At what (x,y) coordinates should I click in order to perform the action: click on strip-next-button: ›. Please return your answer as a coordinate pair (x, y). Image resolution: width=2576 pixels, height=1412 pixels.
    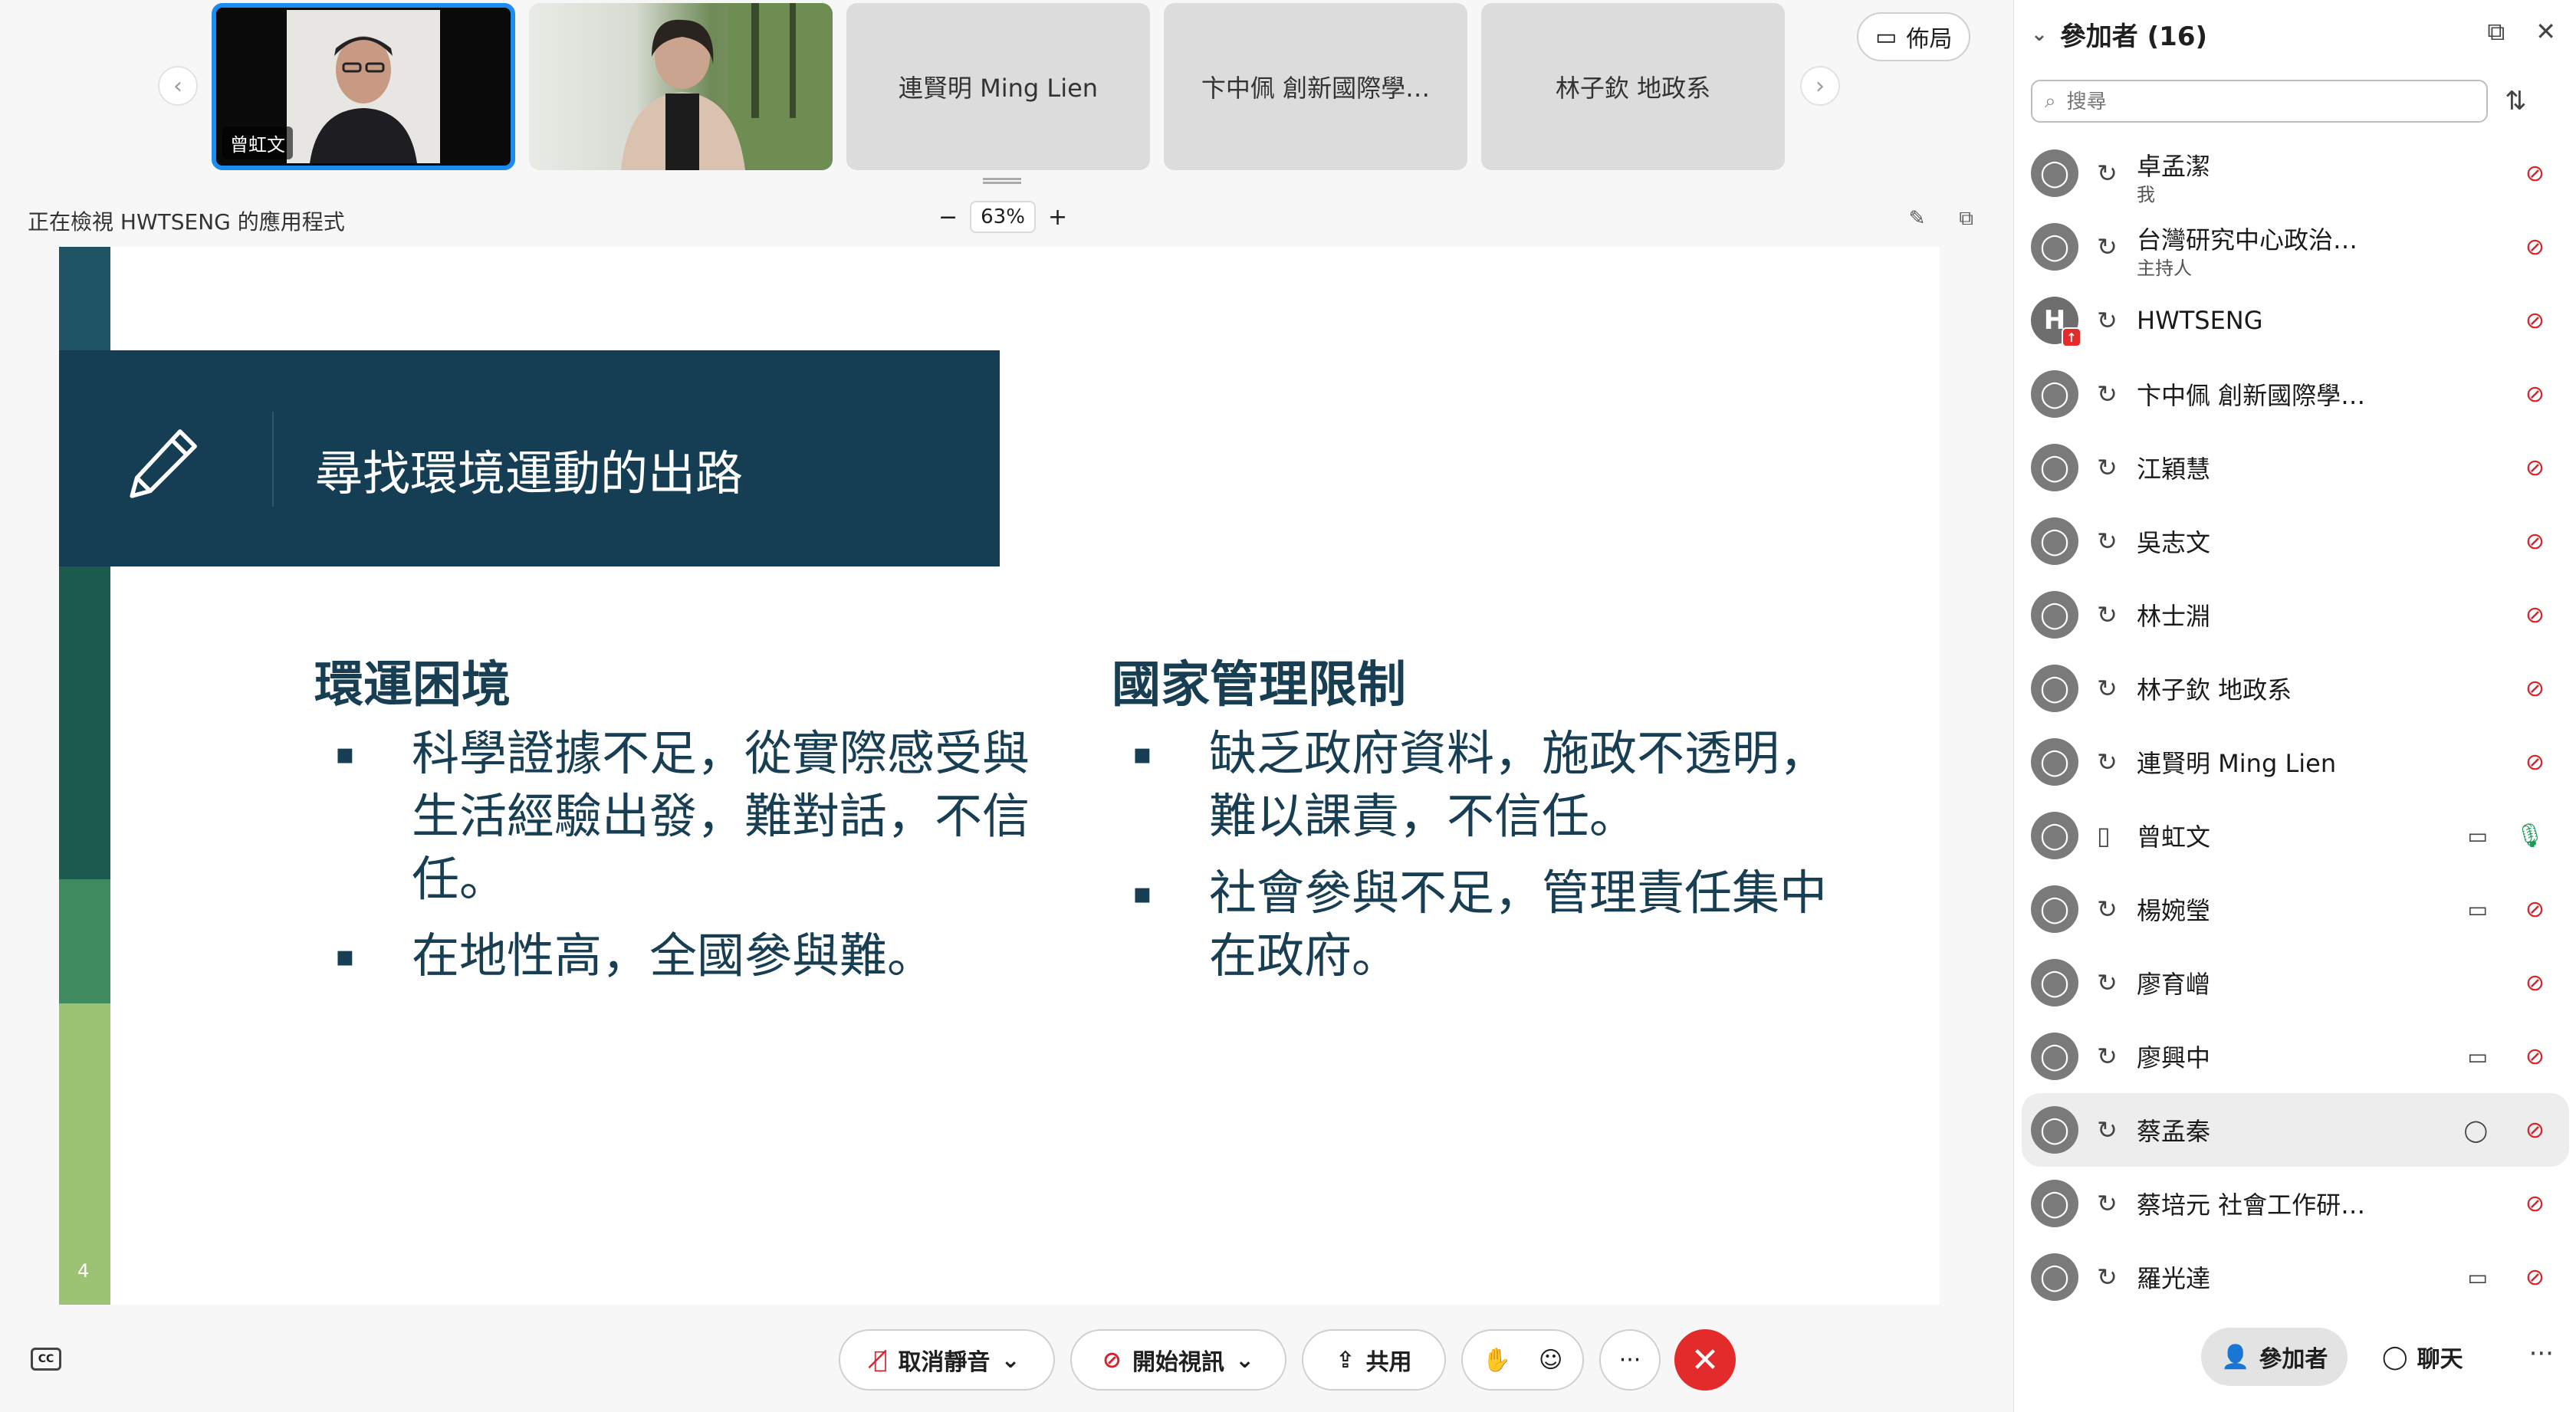
    Looking at the image, I should click on (1820, 86).